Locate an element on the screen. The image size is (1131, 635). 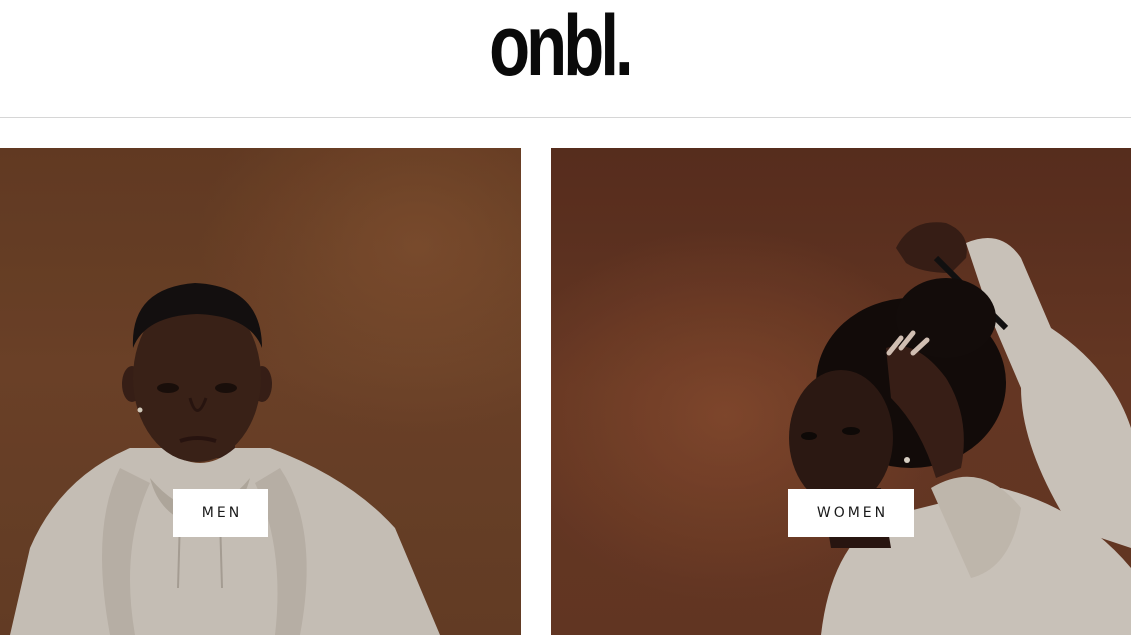
site-logo: onbl. is located at coordinates (559, 46).